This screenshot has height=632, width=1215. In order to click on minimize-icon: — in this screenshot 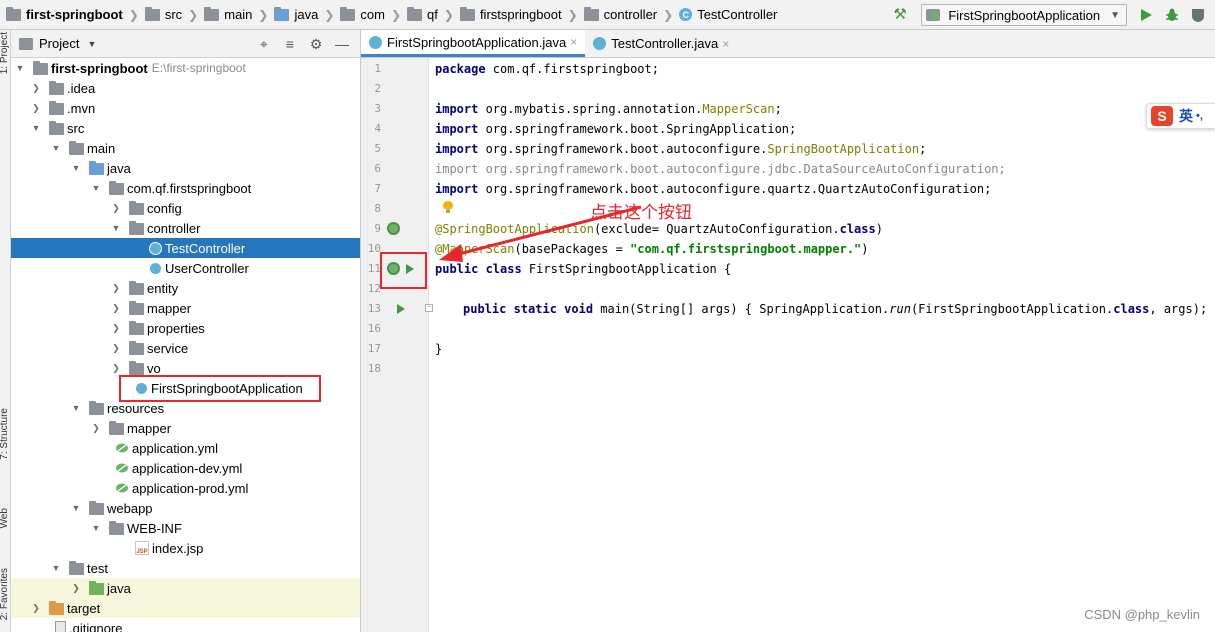, I will do `click(342, 44)`.